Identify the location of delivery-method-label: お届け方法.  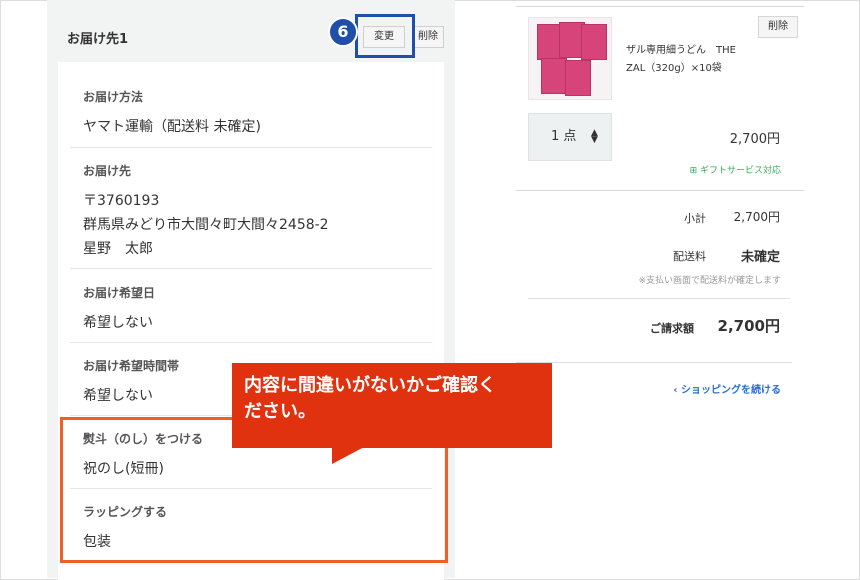
(113, 97).